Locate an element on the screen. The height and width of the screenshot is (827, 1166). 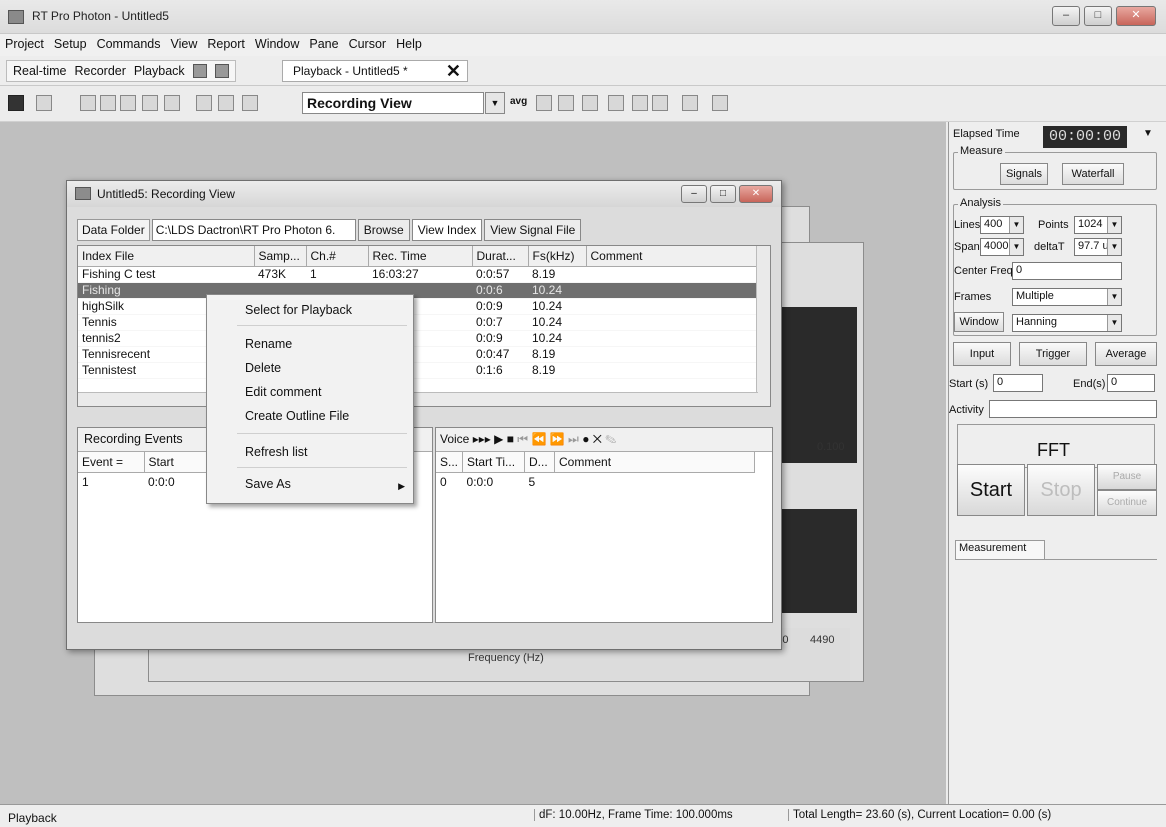
col-fs: Fs(kHz) is located at coordinates (557, 256).